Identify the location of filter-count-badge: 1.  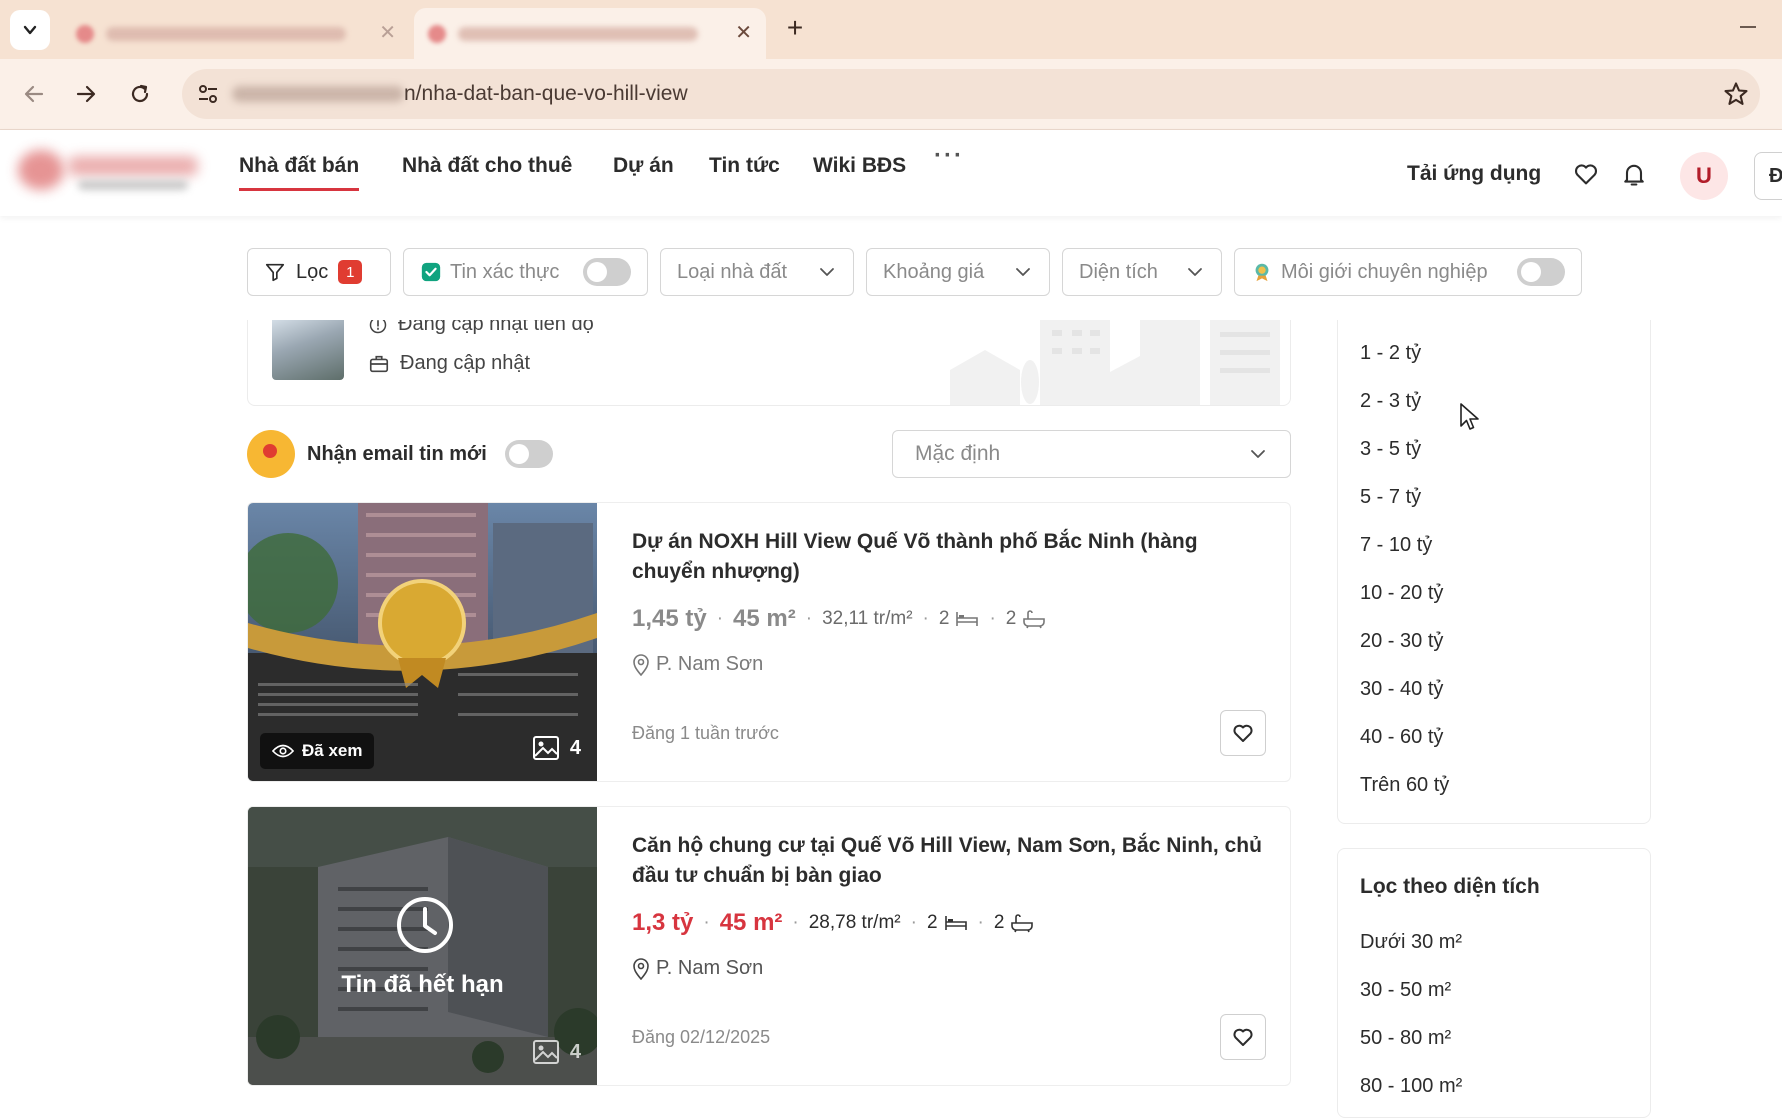
(350, 272).